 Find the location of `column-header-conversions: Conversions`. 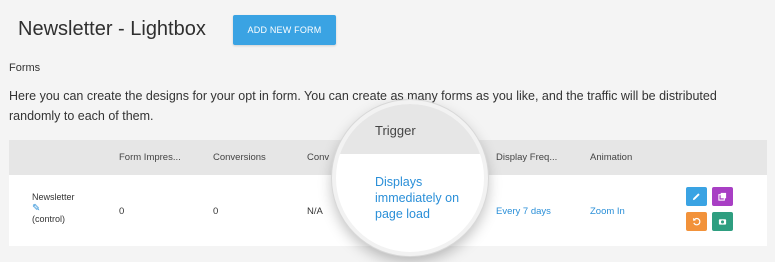

column-header-conversions: Conversions is located at coordinates (239, 157).